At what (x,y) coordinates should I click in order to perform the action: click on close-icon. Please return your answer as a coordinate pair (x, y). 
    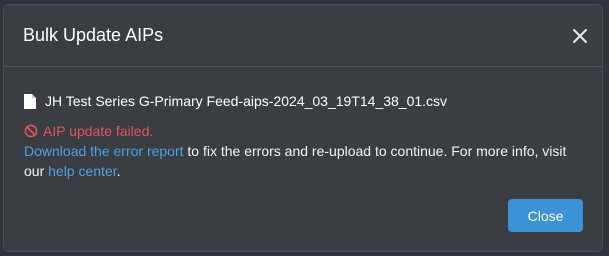
    Looking at the image, I should click on (580, 36).